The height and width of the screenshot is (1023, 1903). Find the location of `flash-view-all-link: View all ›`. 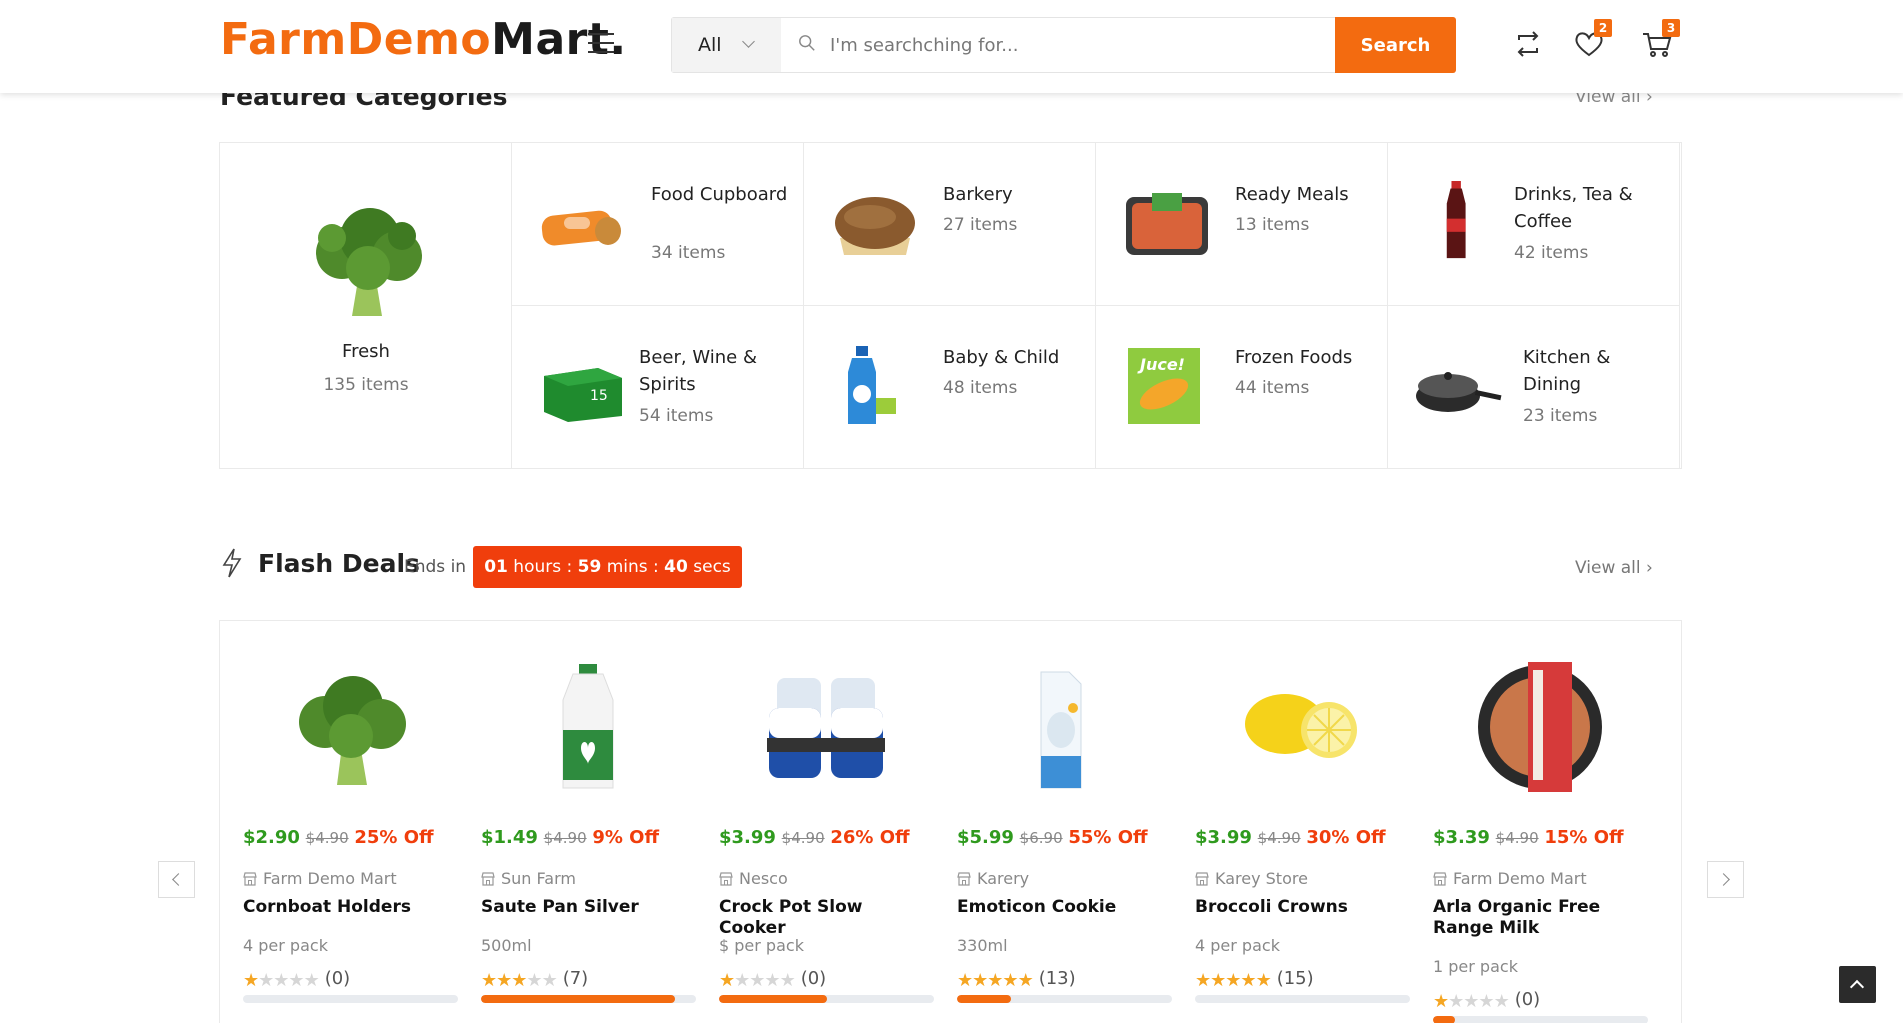

flash-view-all-link: View all › is located at coordinates (1614, 568).